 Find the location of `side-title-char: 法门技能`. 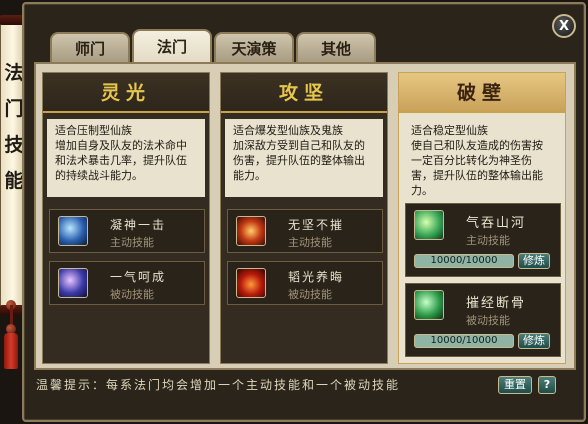

side-title-char: 法门技能 is located at coordinates (14, 127).